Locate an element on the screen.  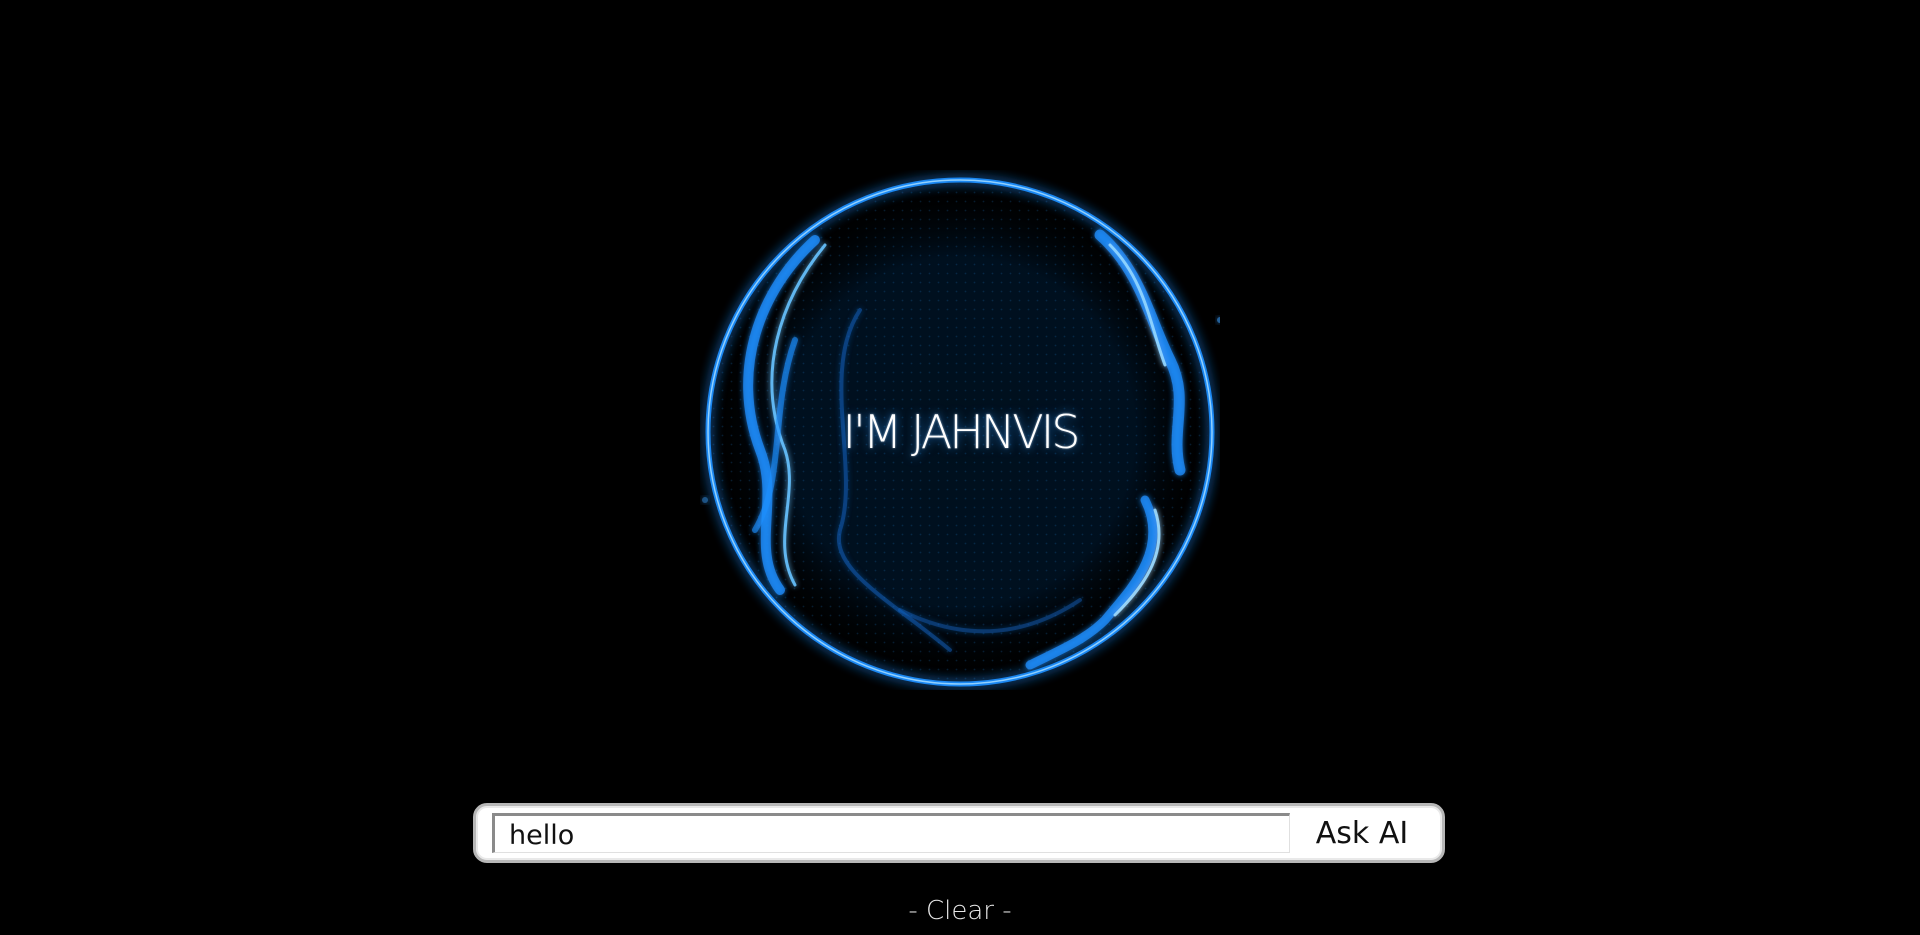
ask-ai-button: Ask AI is located at coordinates (1362, 833).